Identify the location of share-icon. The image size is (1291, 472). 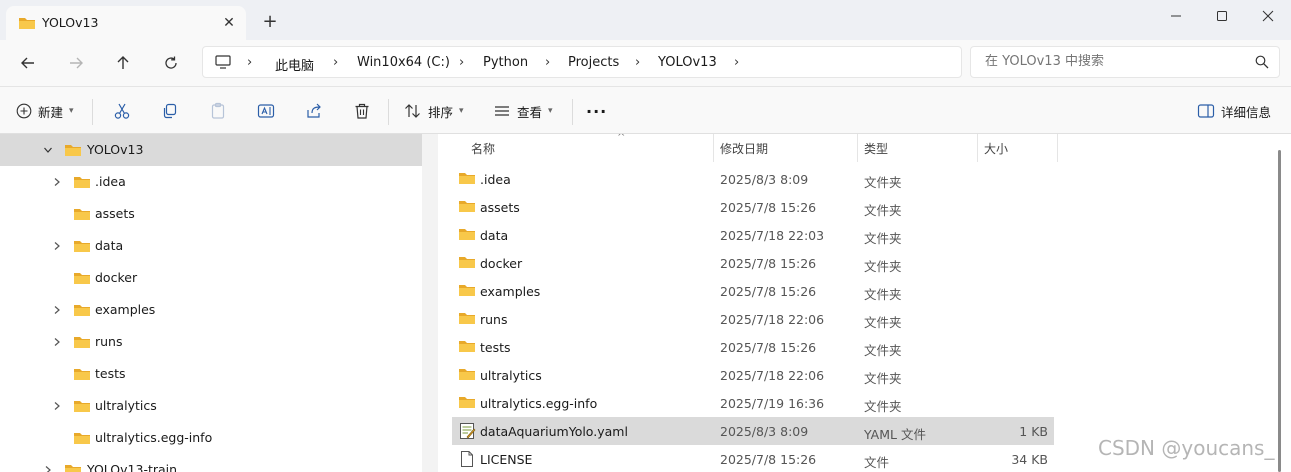
(314, 110).